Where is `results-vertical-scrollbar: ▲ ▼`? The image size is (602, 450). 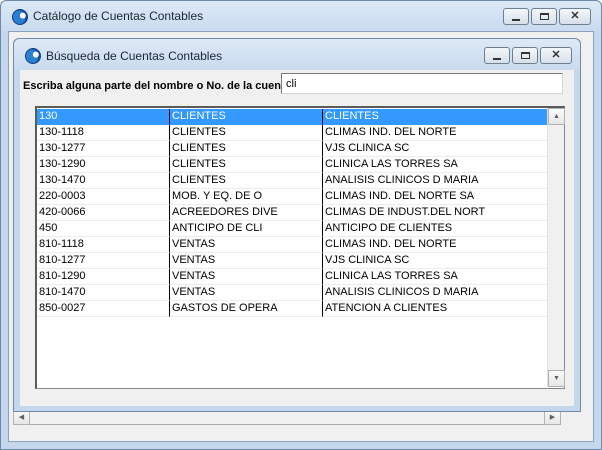 results-vertical-scrollbar: ▲ ▼ is located at coordinates (556, 247).